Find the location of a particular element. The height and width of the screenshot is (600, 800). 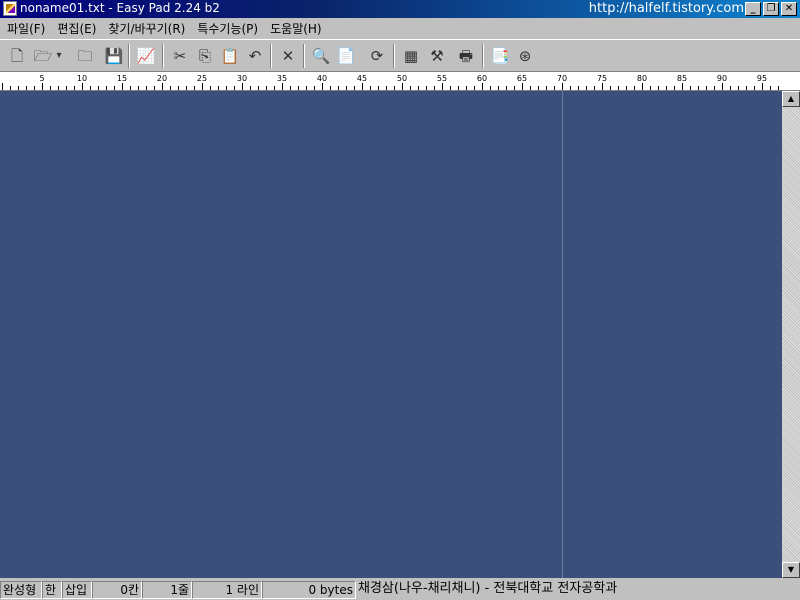

ruler-label: 5 is located at coordinates (41, 78).